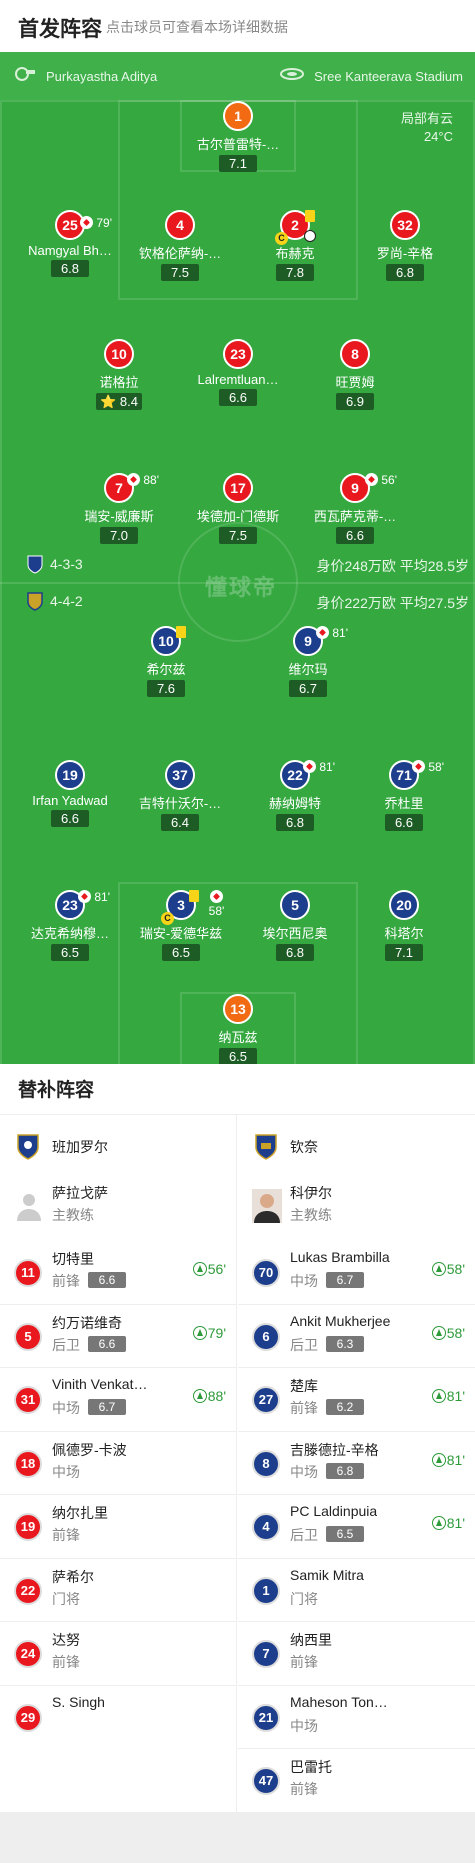 Image resolution: width=475 pixels, height=1863 pixels. What do you see at coordinates (455, 1396) in the screenshot?
I see `sub-in-minute: 81'` at bounding box center [455, 1396].